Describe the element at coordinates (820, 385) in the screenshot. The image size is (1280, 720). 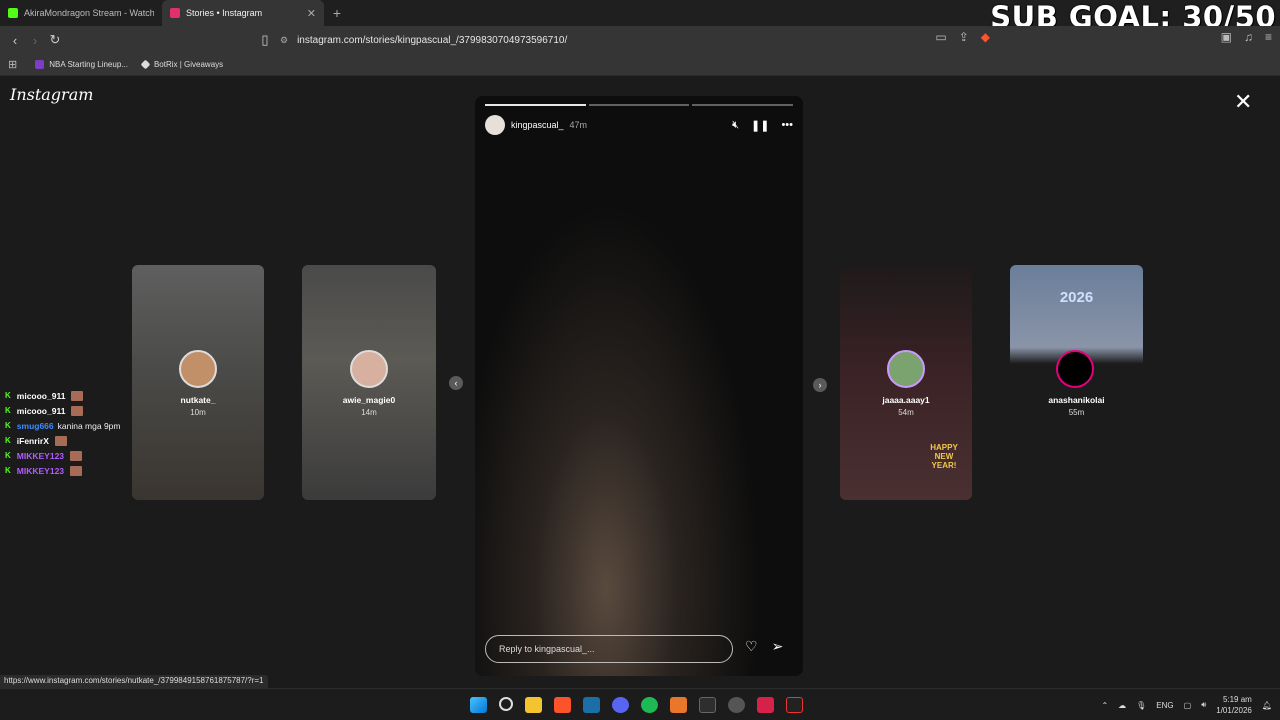
I see `next-story-icon: ›` at that location.